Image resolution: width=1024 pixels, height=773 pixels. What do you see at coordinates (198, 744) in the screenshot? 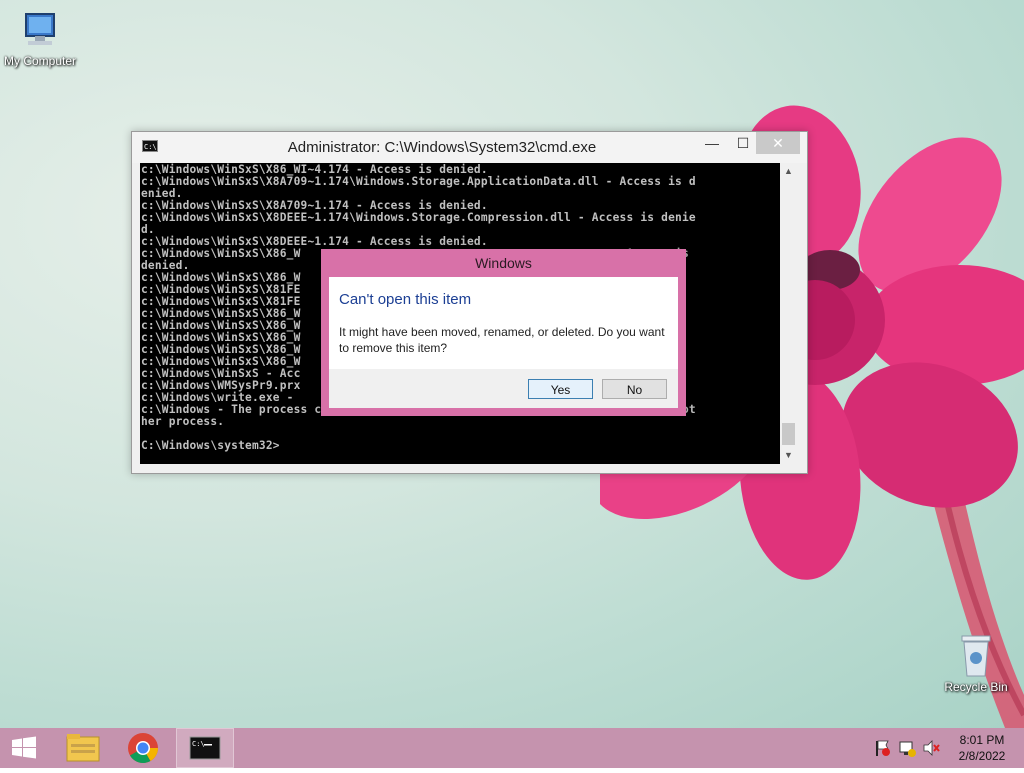
I see `svg-text: C:\` at bounding box center [198, 744].